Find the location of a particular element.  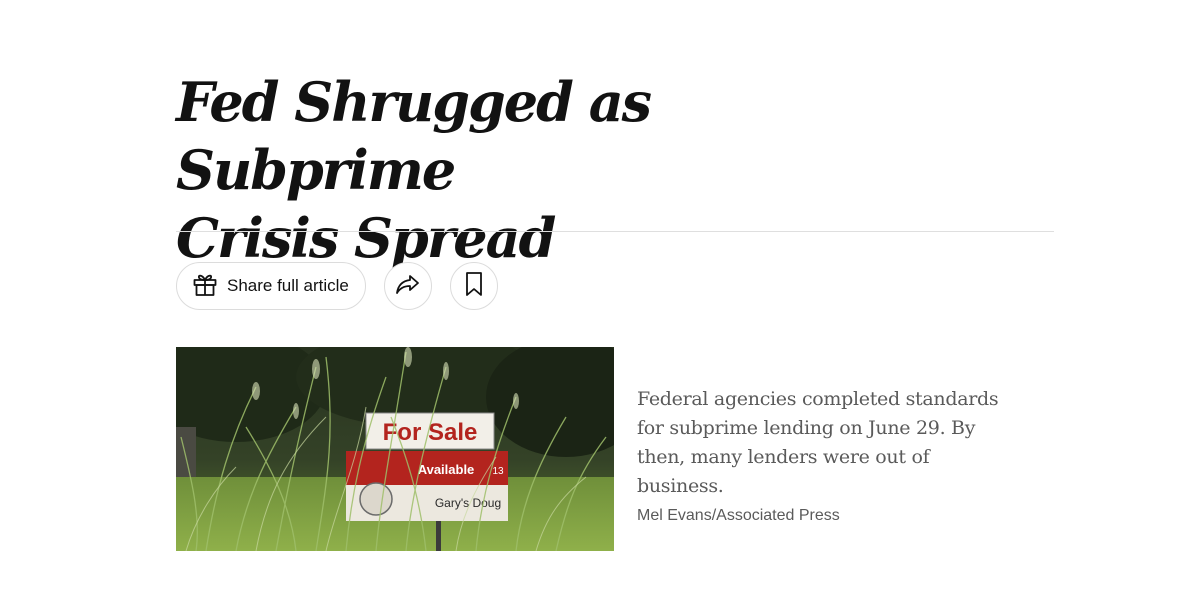

sign-number-text: 13 is located at coordinates (498, 471).